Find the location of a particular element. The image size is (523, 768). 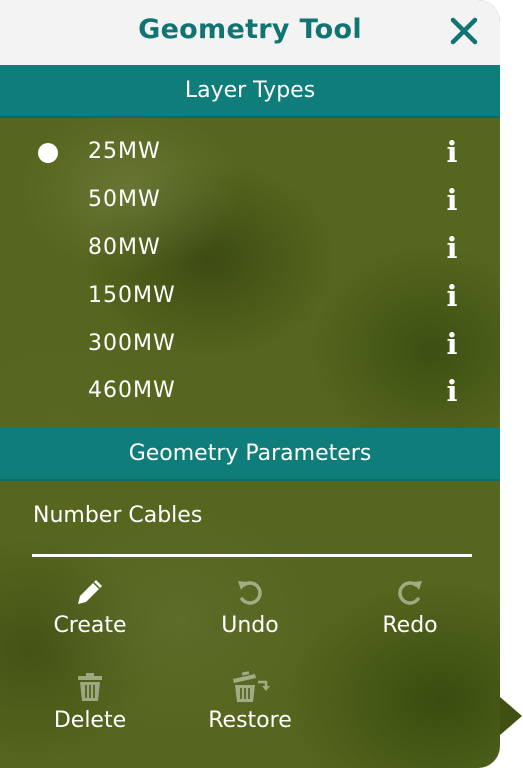

undo-button: Undo is located at coordinates (250, 615).